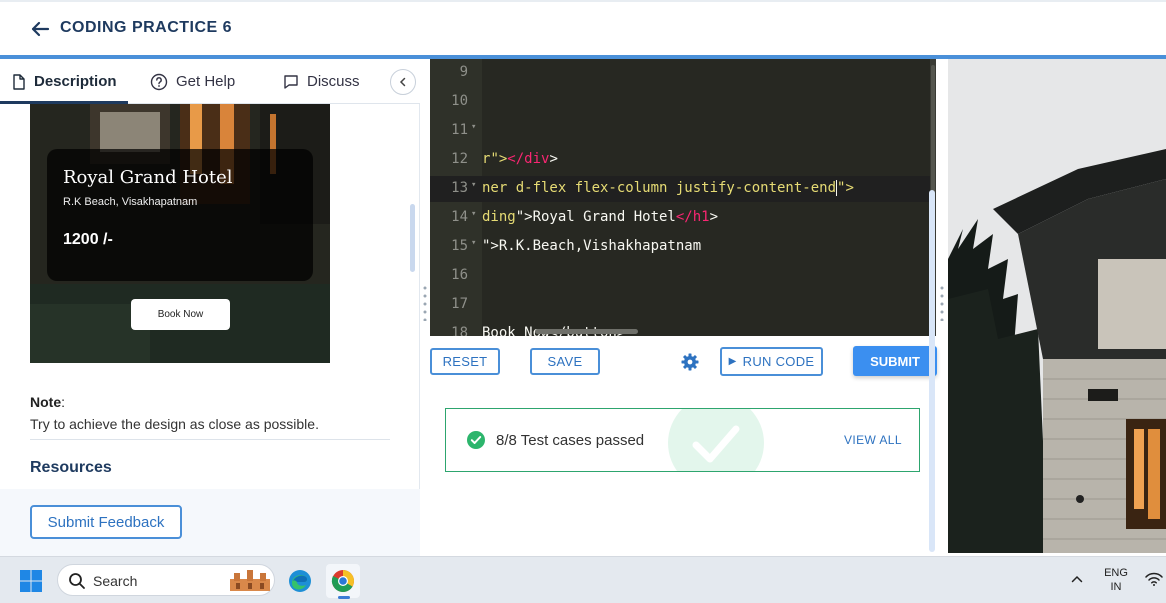 Image resolution: width=1166 pixels, height=603 pixels. What do you see at coordinates (932, 371) in the screenshot?
I see `middle-panel-scrollbar` at bounding box center [932, 371].